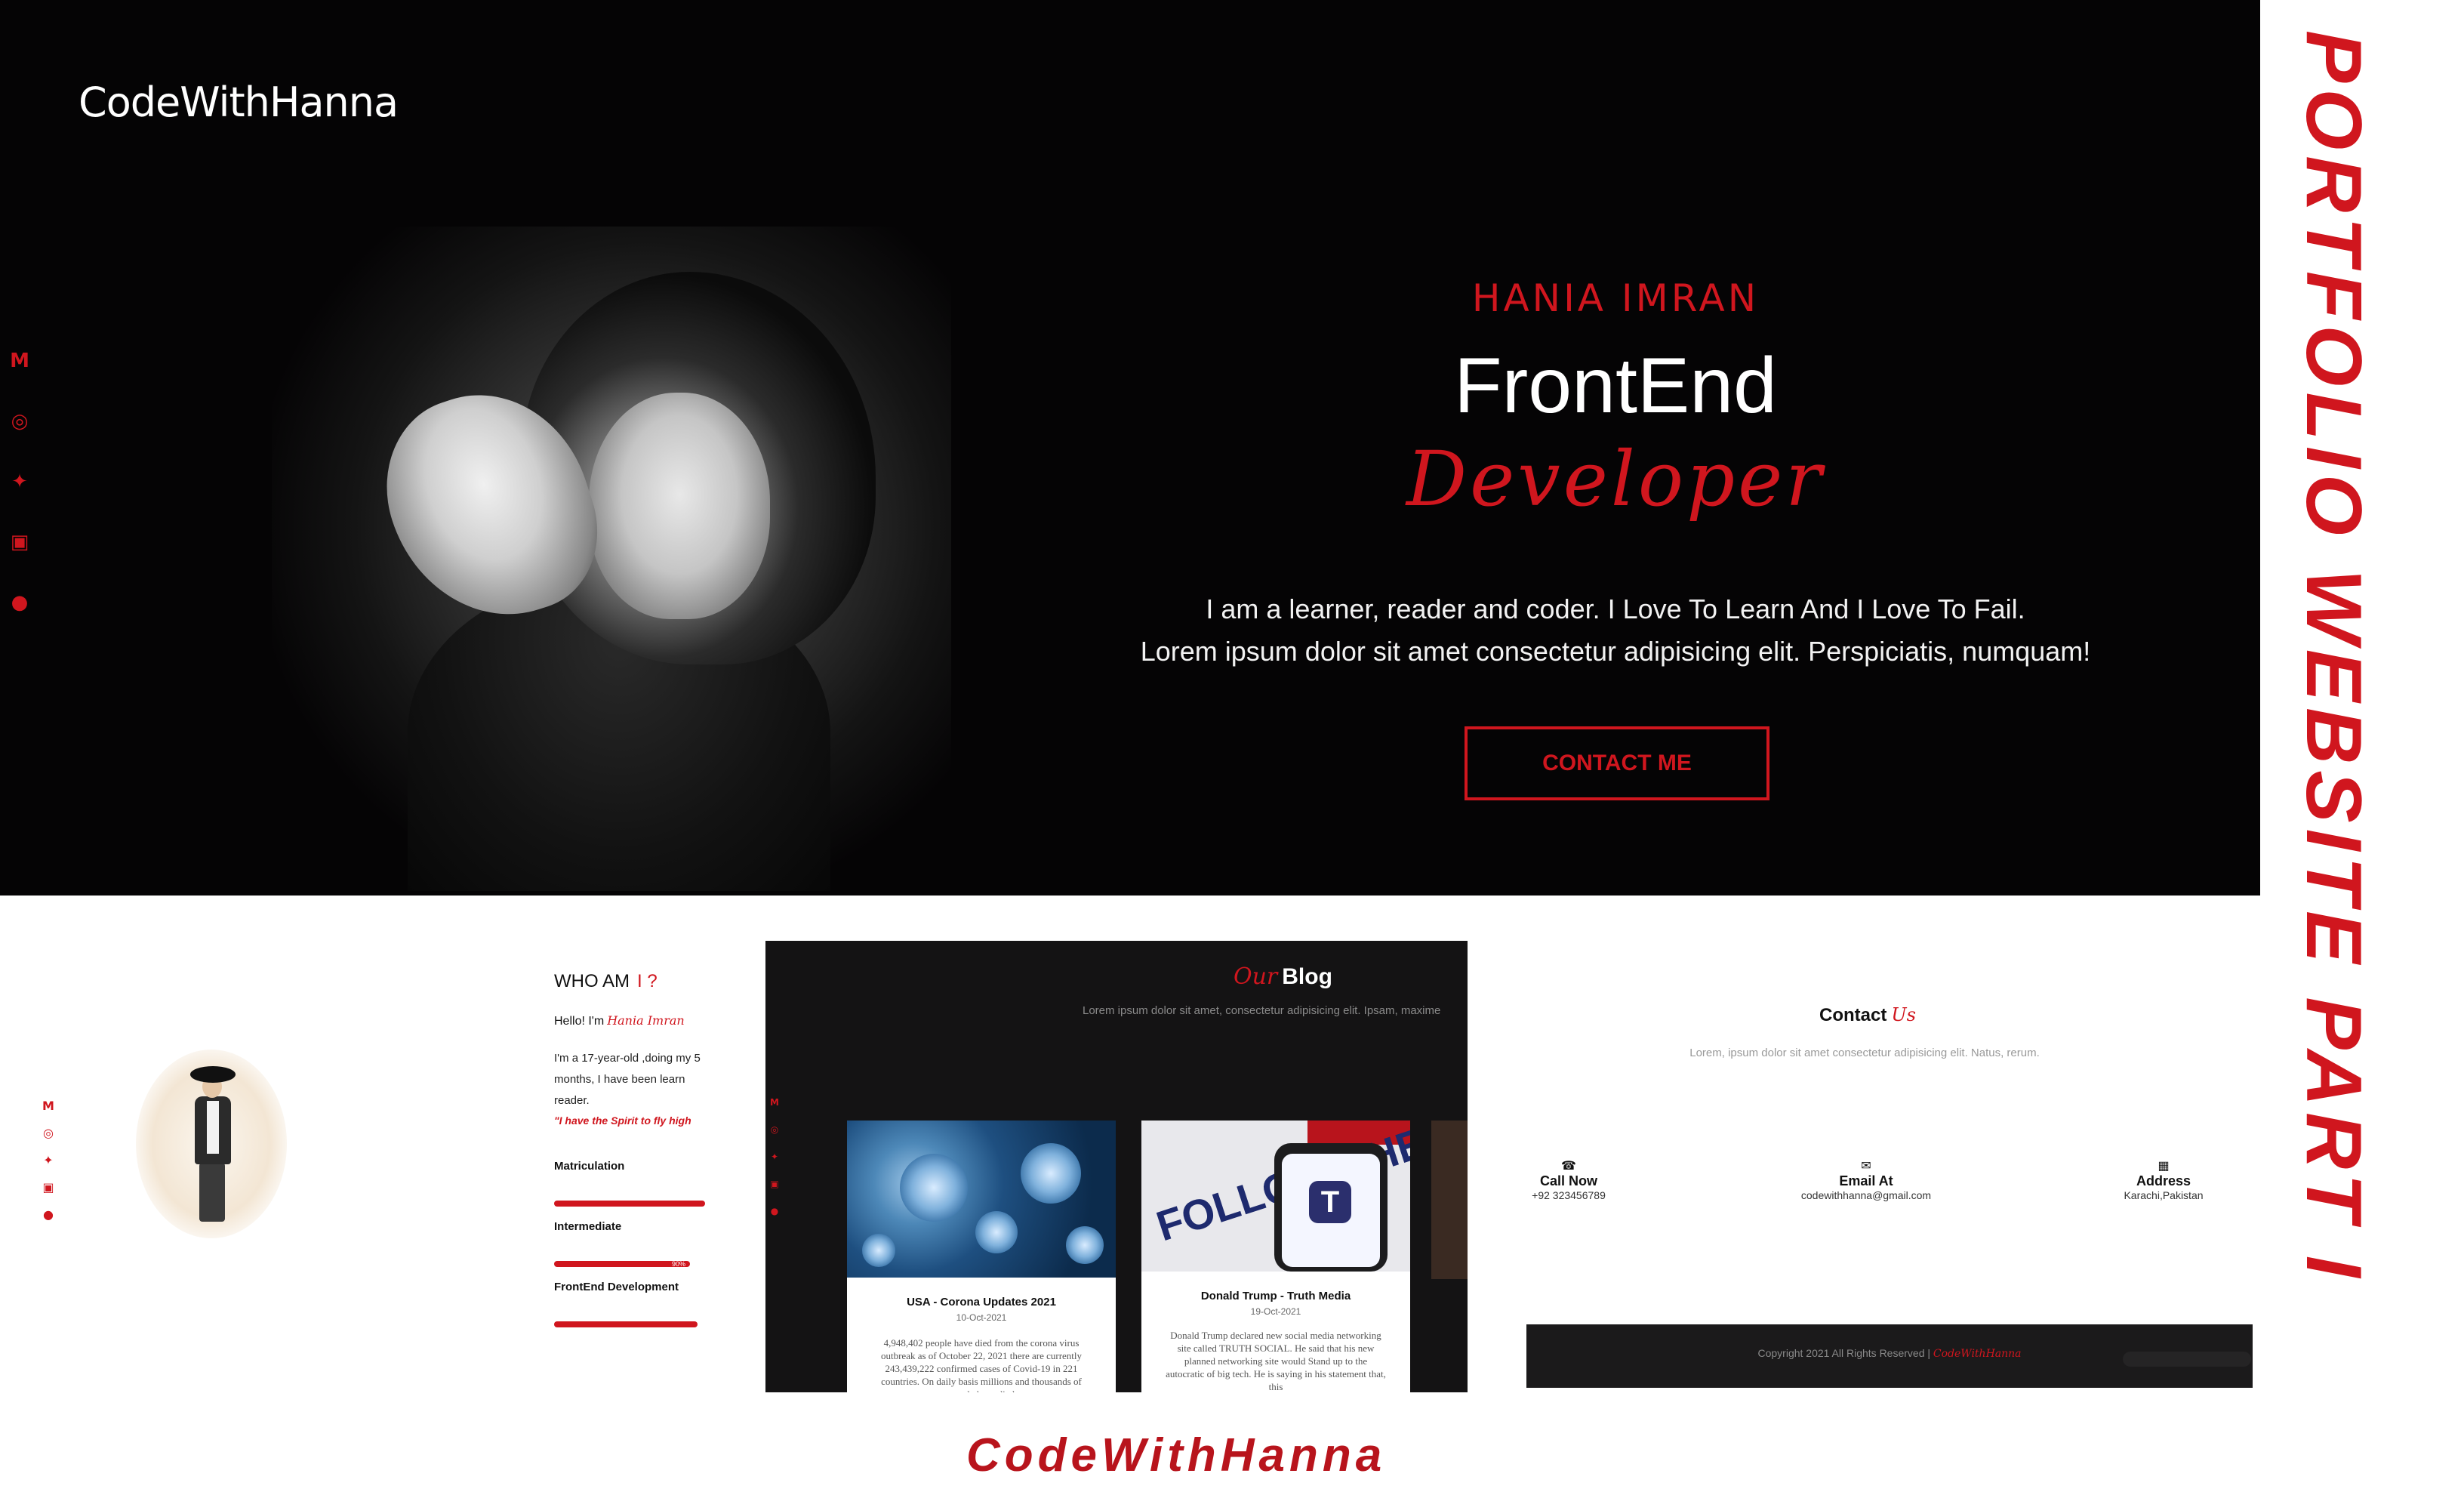 Image resolution: width=2464 pixels, height=1492 pixels. I want to click on blog-card-image-truth: FOLLOW THE TRUTH T, so click(1275, 1196).